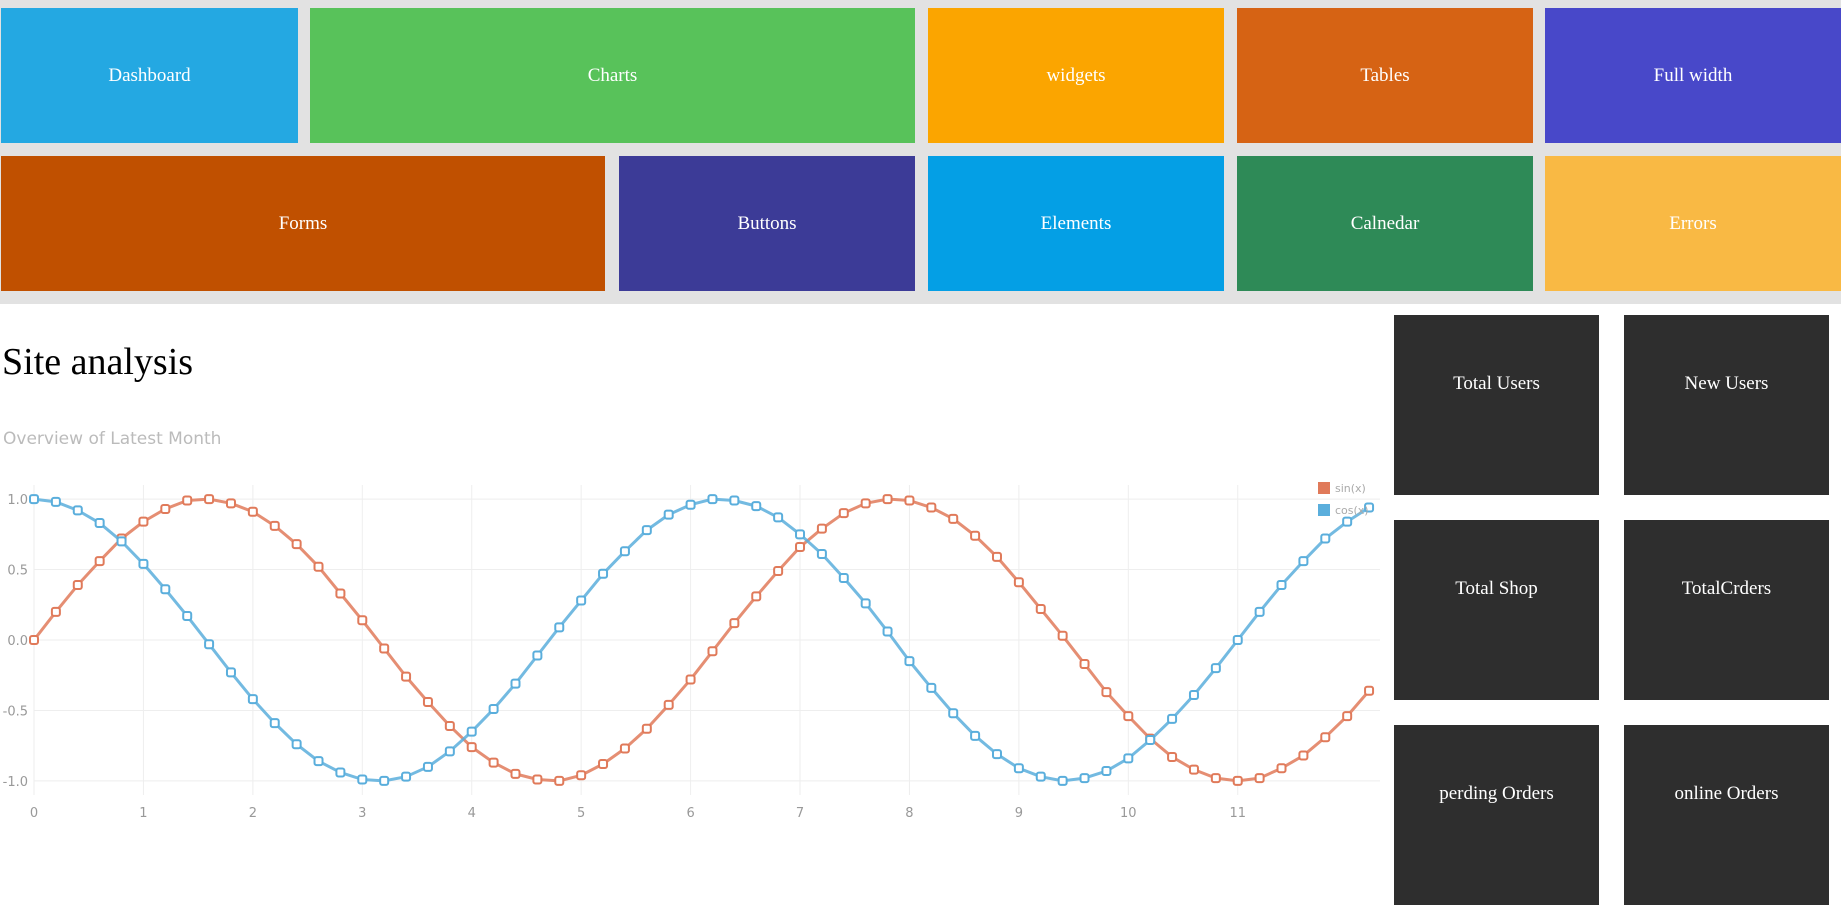 The height and width of the screenshot is (910, 1841). I want to click on legend-swatch, so click(1324, 510).